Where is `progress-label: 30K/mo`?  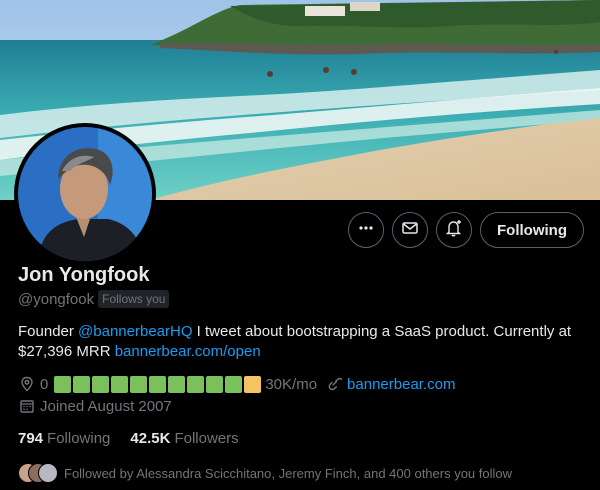
progress-label: 30K/mo is located at coordinates (291, 384).